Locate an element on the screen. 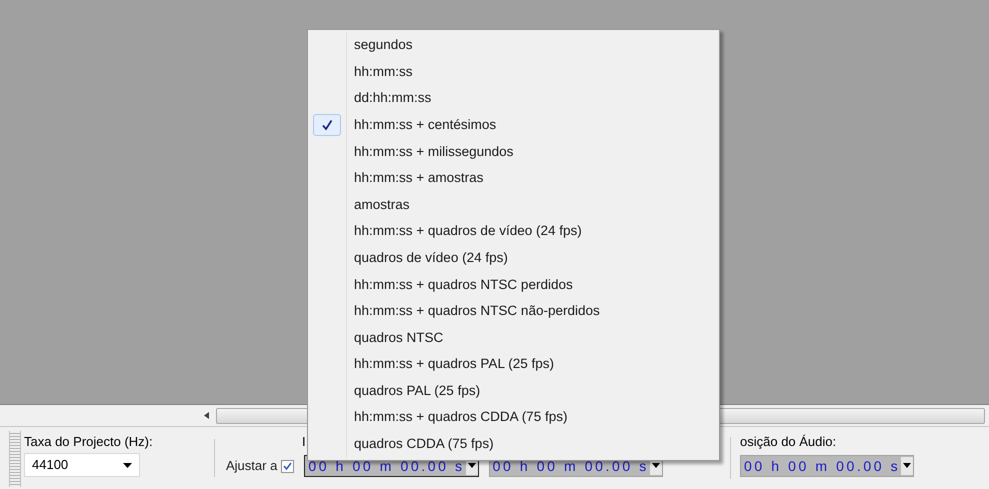 The width and height of the screenshot is (989, 489). selection-label: I is located at coordinates (304, 442).